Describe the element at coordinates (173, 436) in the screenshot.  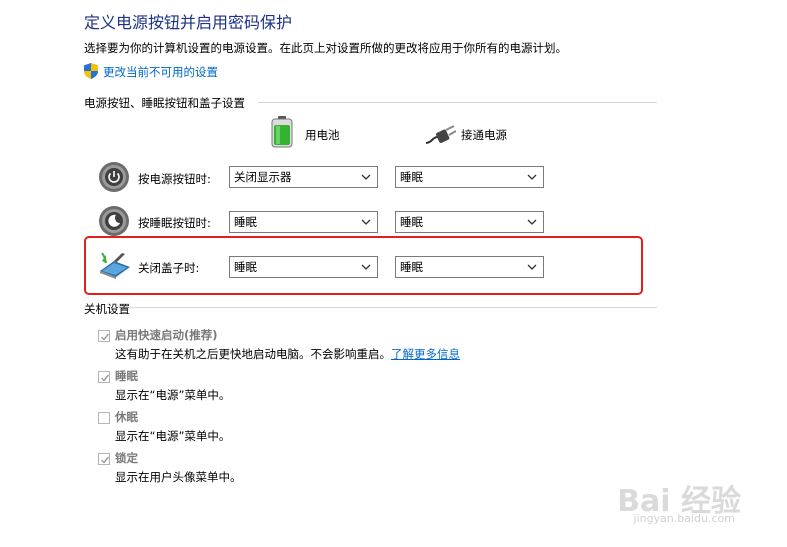
I see `hibernate-option-description: 显示在“电源”菜单中。` at that location.